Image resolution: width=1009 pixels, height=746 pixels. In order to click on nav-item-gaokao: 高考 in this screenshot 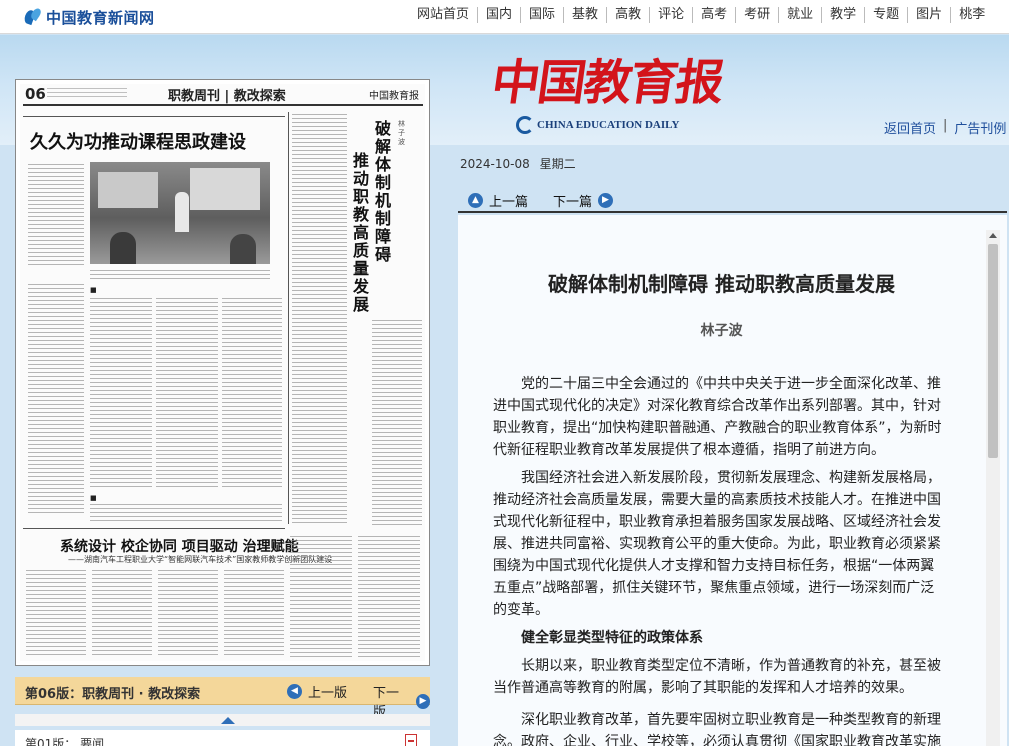, I will do `click(713, 15)`.